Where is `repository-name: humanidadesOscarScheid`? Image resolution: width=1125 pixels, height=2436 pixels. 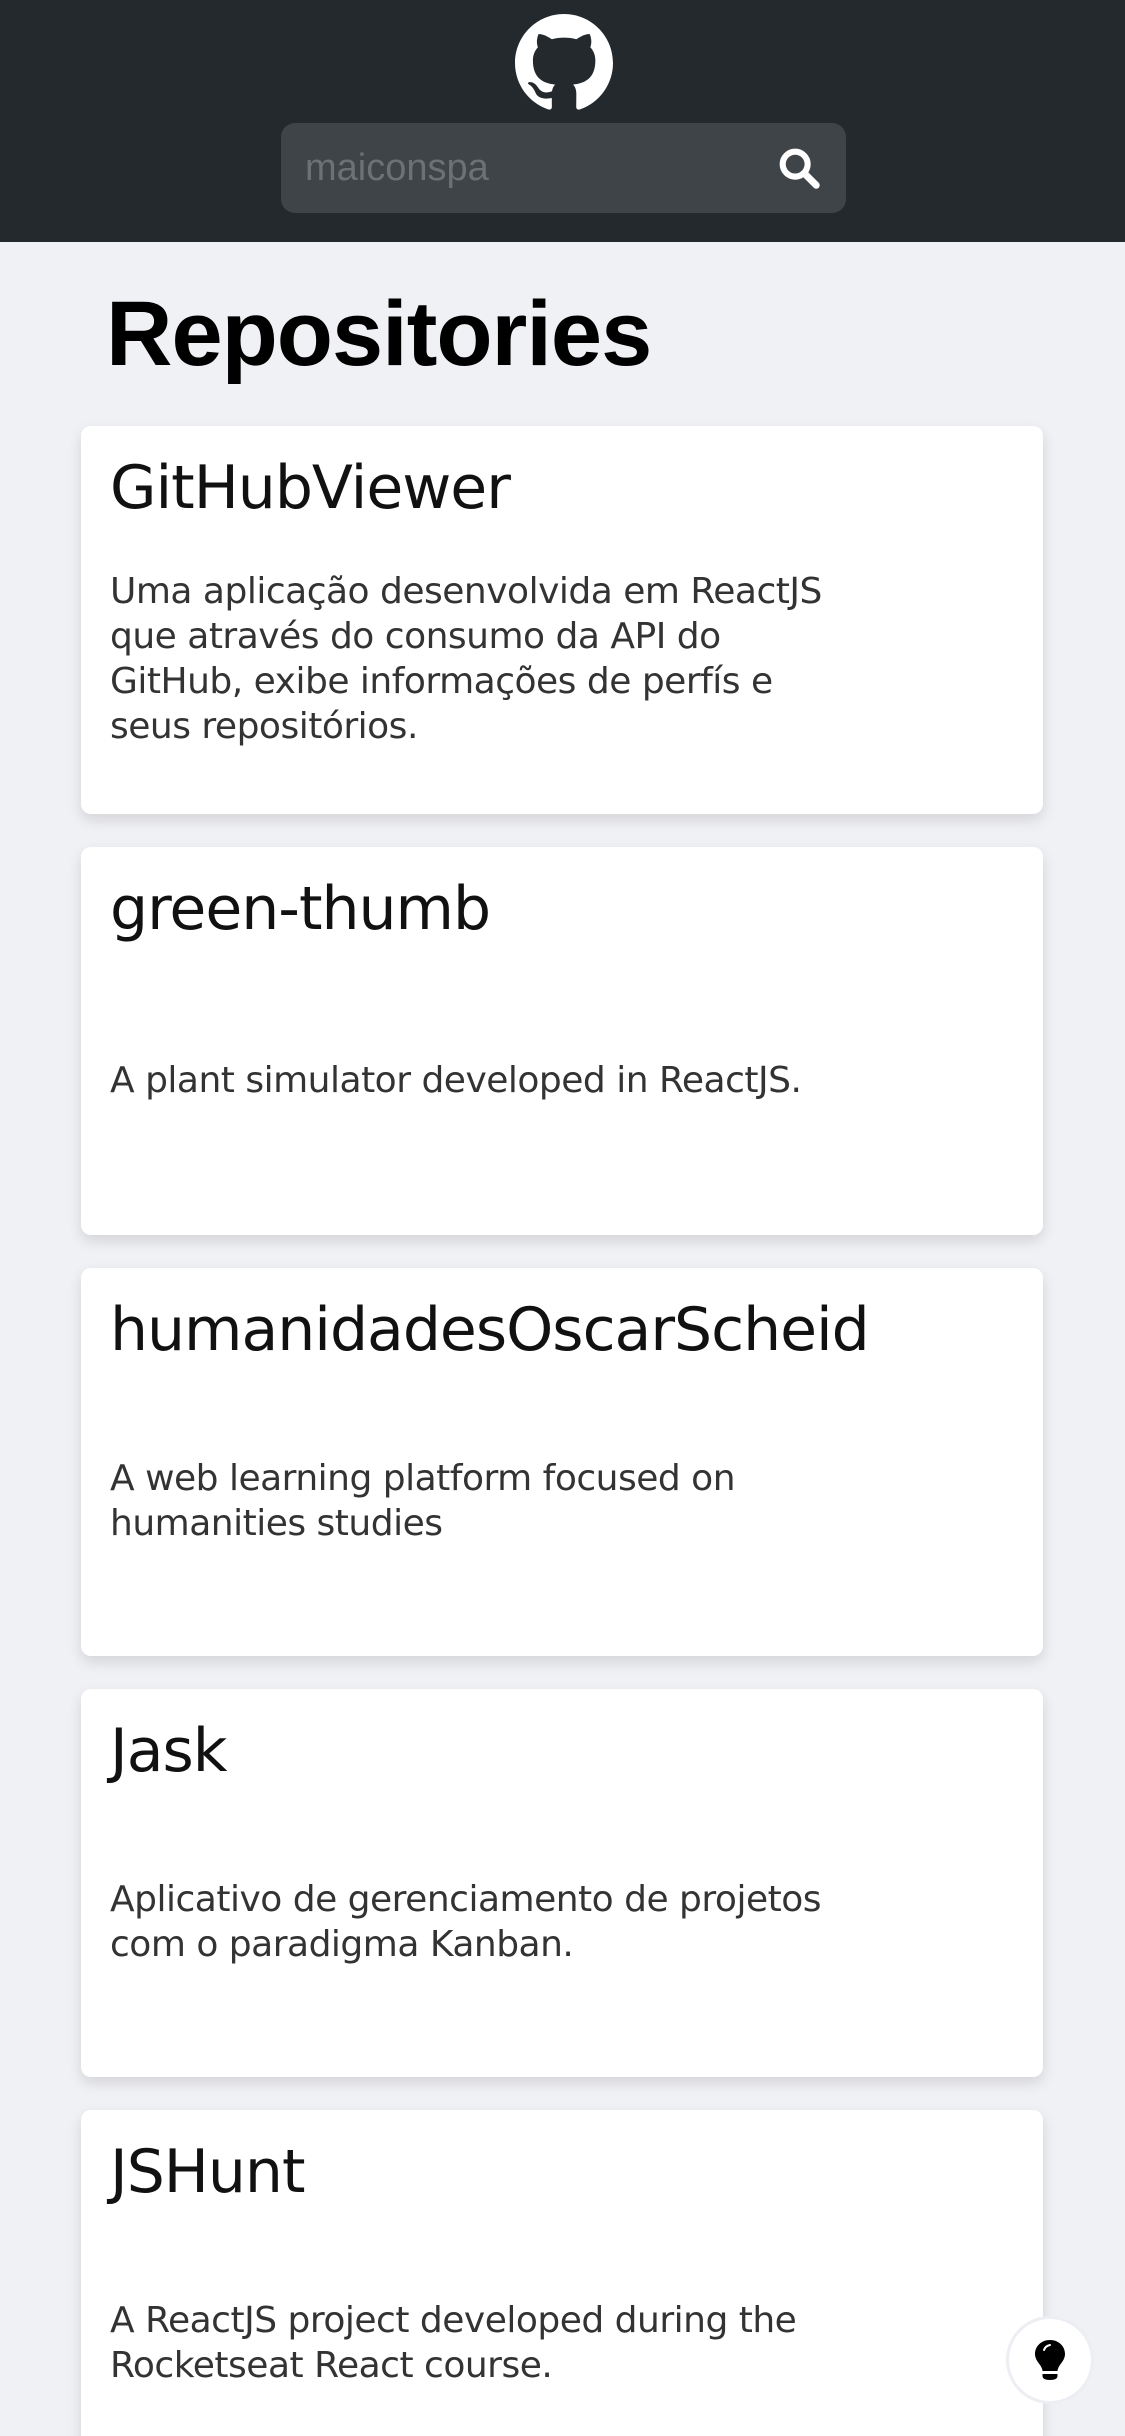
repository-name: humanidadesOscarScheid is located at coordinates (562, 1330).